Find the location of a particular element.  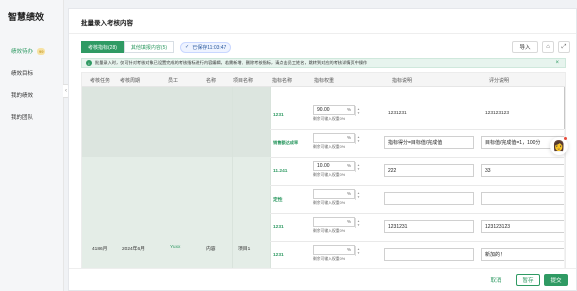

scoring-input is located at coordinates (523, 198).